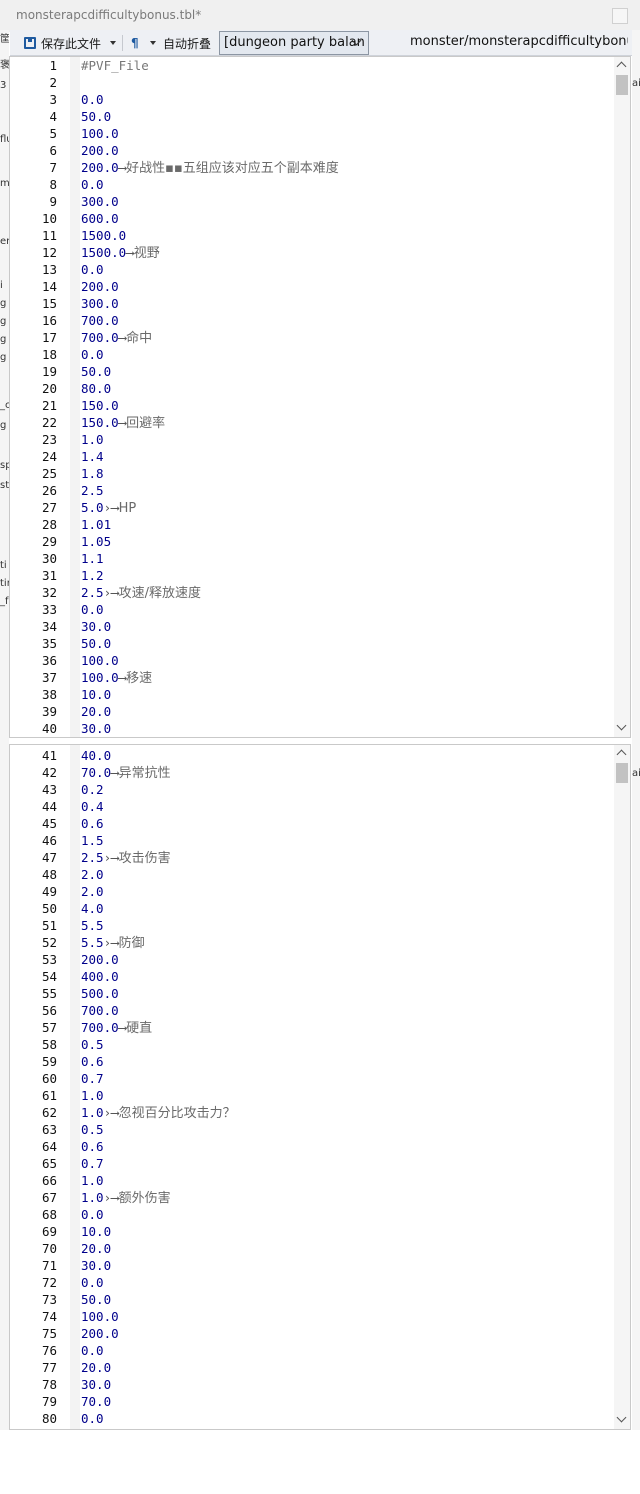 This screenshot has height=1494, width=640. Describe the element at coordinates (312, 218) in the screenshot. I see `code-line: 10 600.0` at that location.